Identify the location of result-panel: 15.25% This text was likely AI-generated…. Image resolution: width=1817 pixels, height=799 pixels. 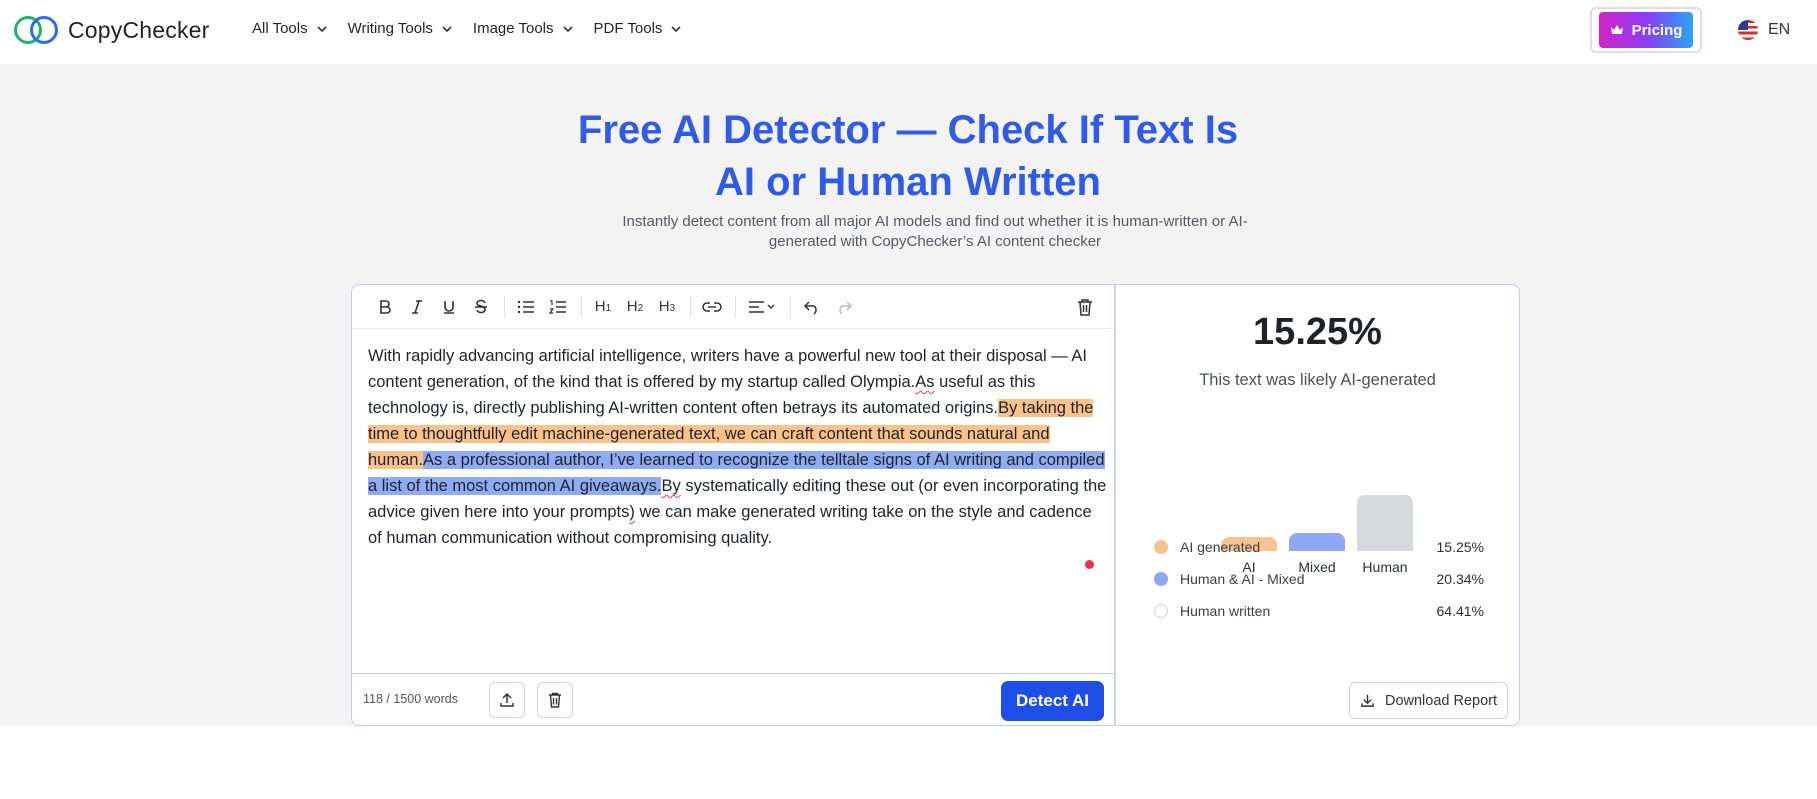
(1317, 505).